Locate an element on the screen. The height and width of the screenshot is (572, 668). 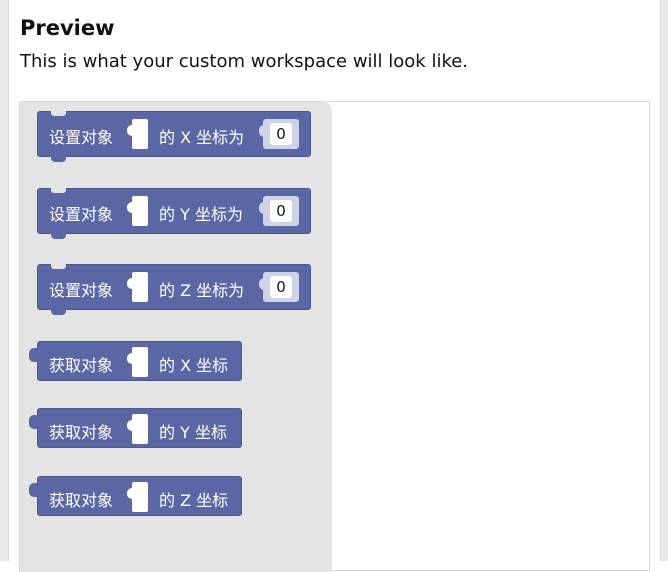
get-x-prefix: 获取对象 is located at coordinates (81, 365).